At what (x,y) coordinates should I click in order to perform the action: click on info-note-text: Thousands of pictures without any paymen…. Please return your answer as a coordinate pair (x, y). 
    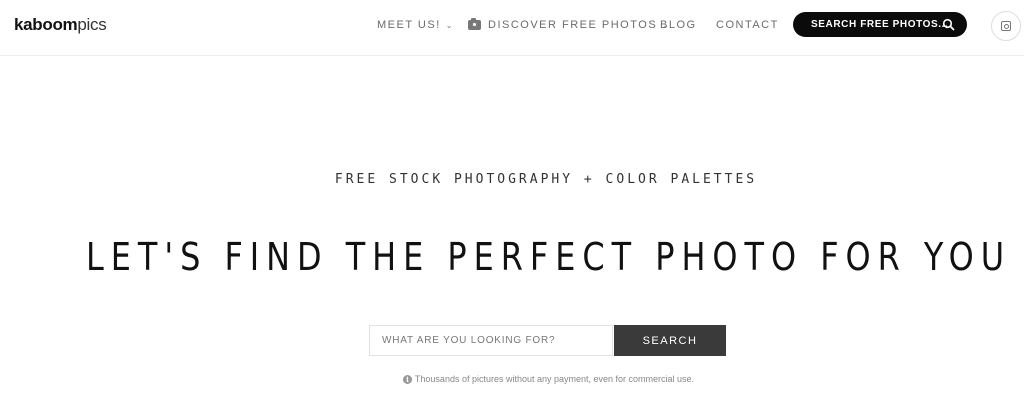
    Looking at the image, I should click on (554, 379).